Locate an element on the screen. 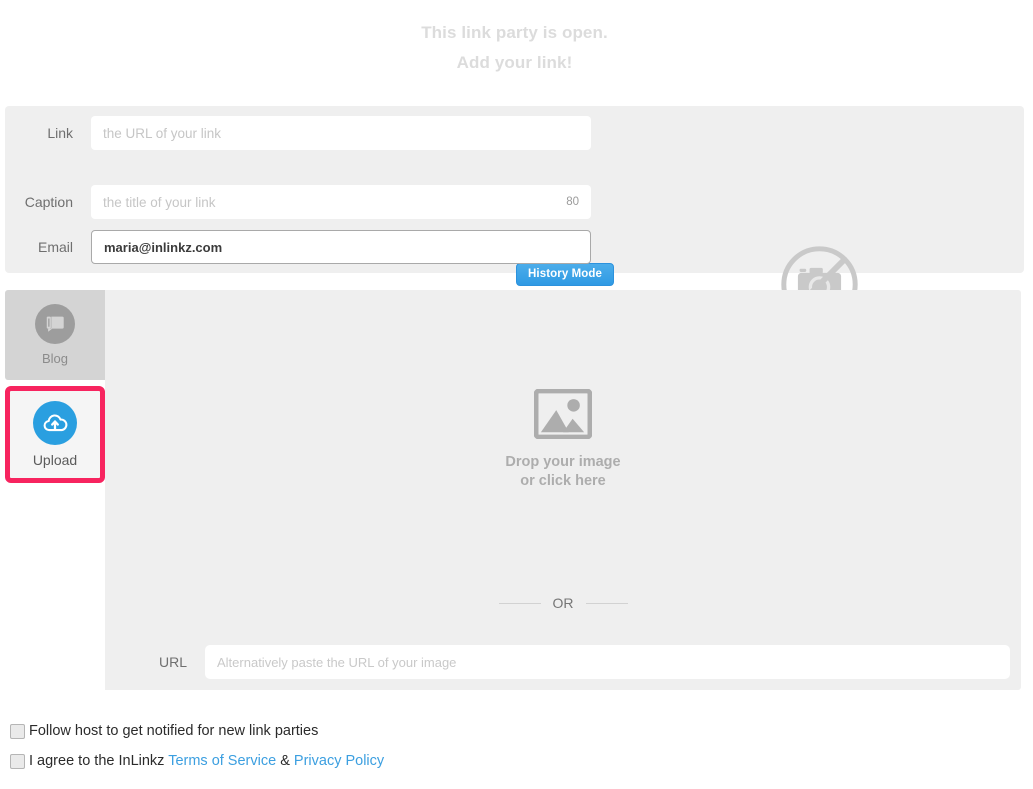 The height and width of the screenshot is (789, 1033). dropzone-line-2: or click here is located at coordinates (563, 481).